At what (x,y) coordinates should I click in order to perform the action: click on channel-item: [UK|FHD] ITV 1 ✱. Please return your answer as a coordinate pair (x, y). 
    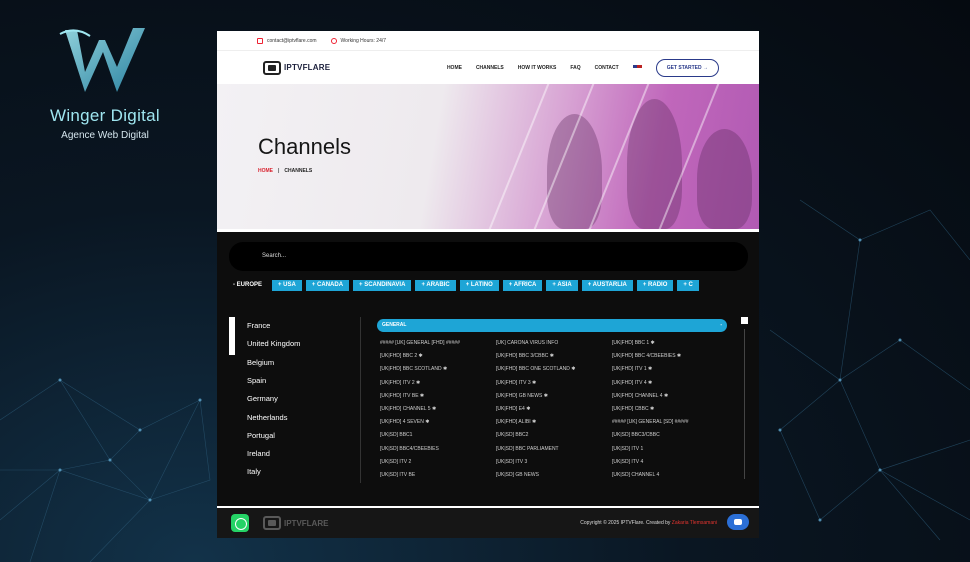
    Looking at the image, I should click on (670, 369).